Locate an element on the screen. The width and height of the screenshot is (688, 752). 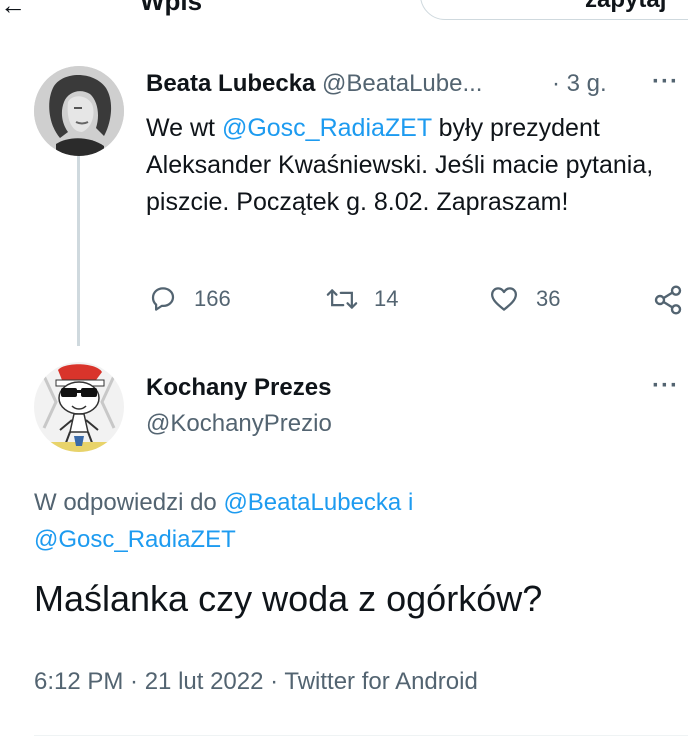
reply-and: i is located at coordinates (410, 502).